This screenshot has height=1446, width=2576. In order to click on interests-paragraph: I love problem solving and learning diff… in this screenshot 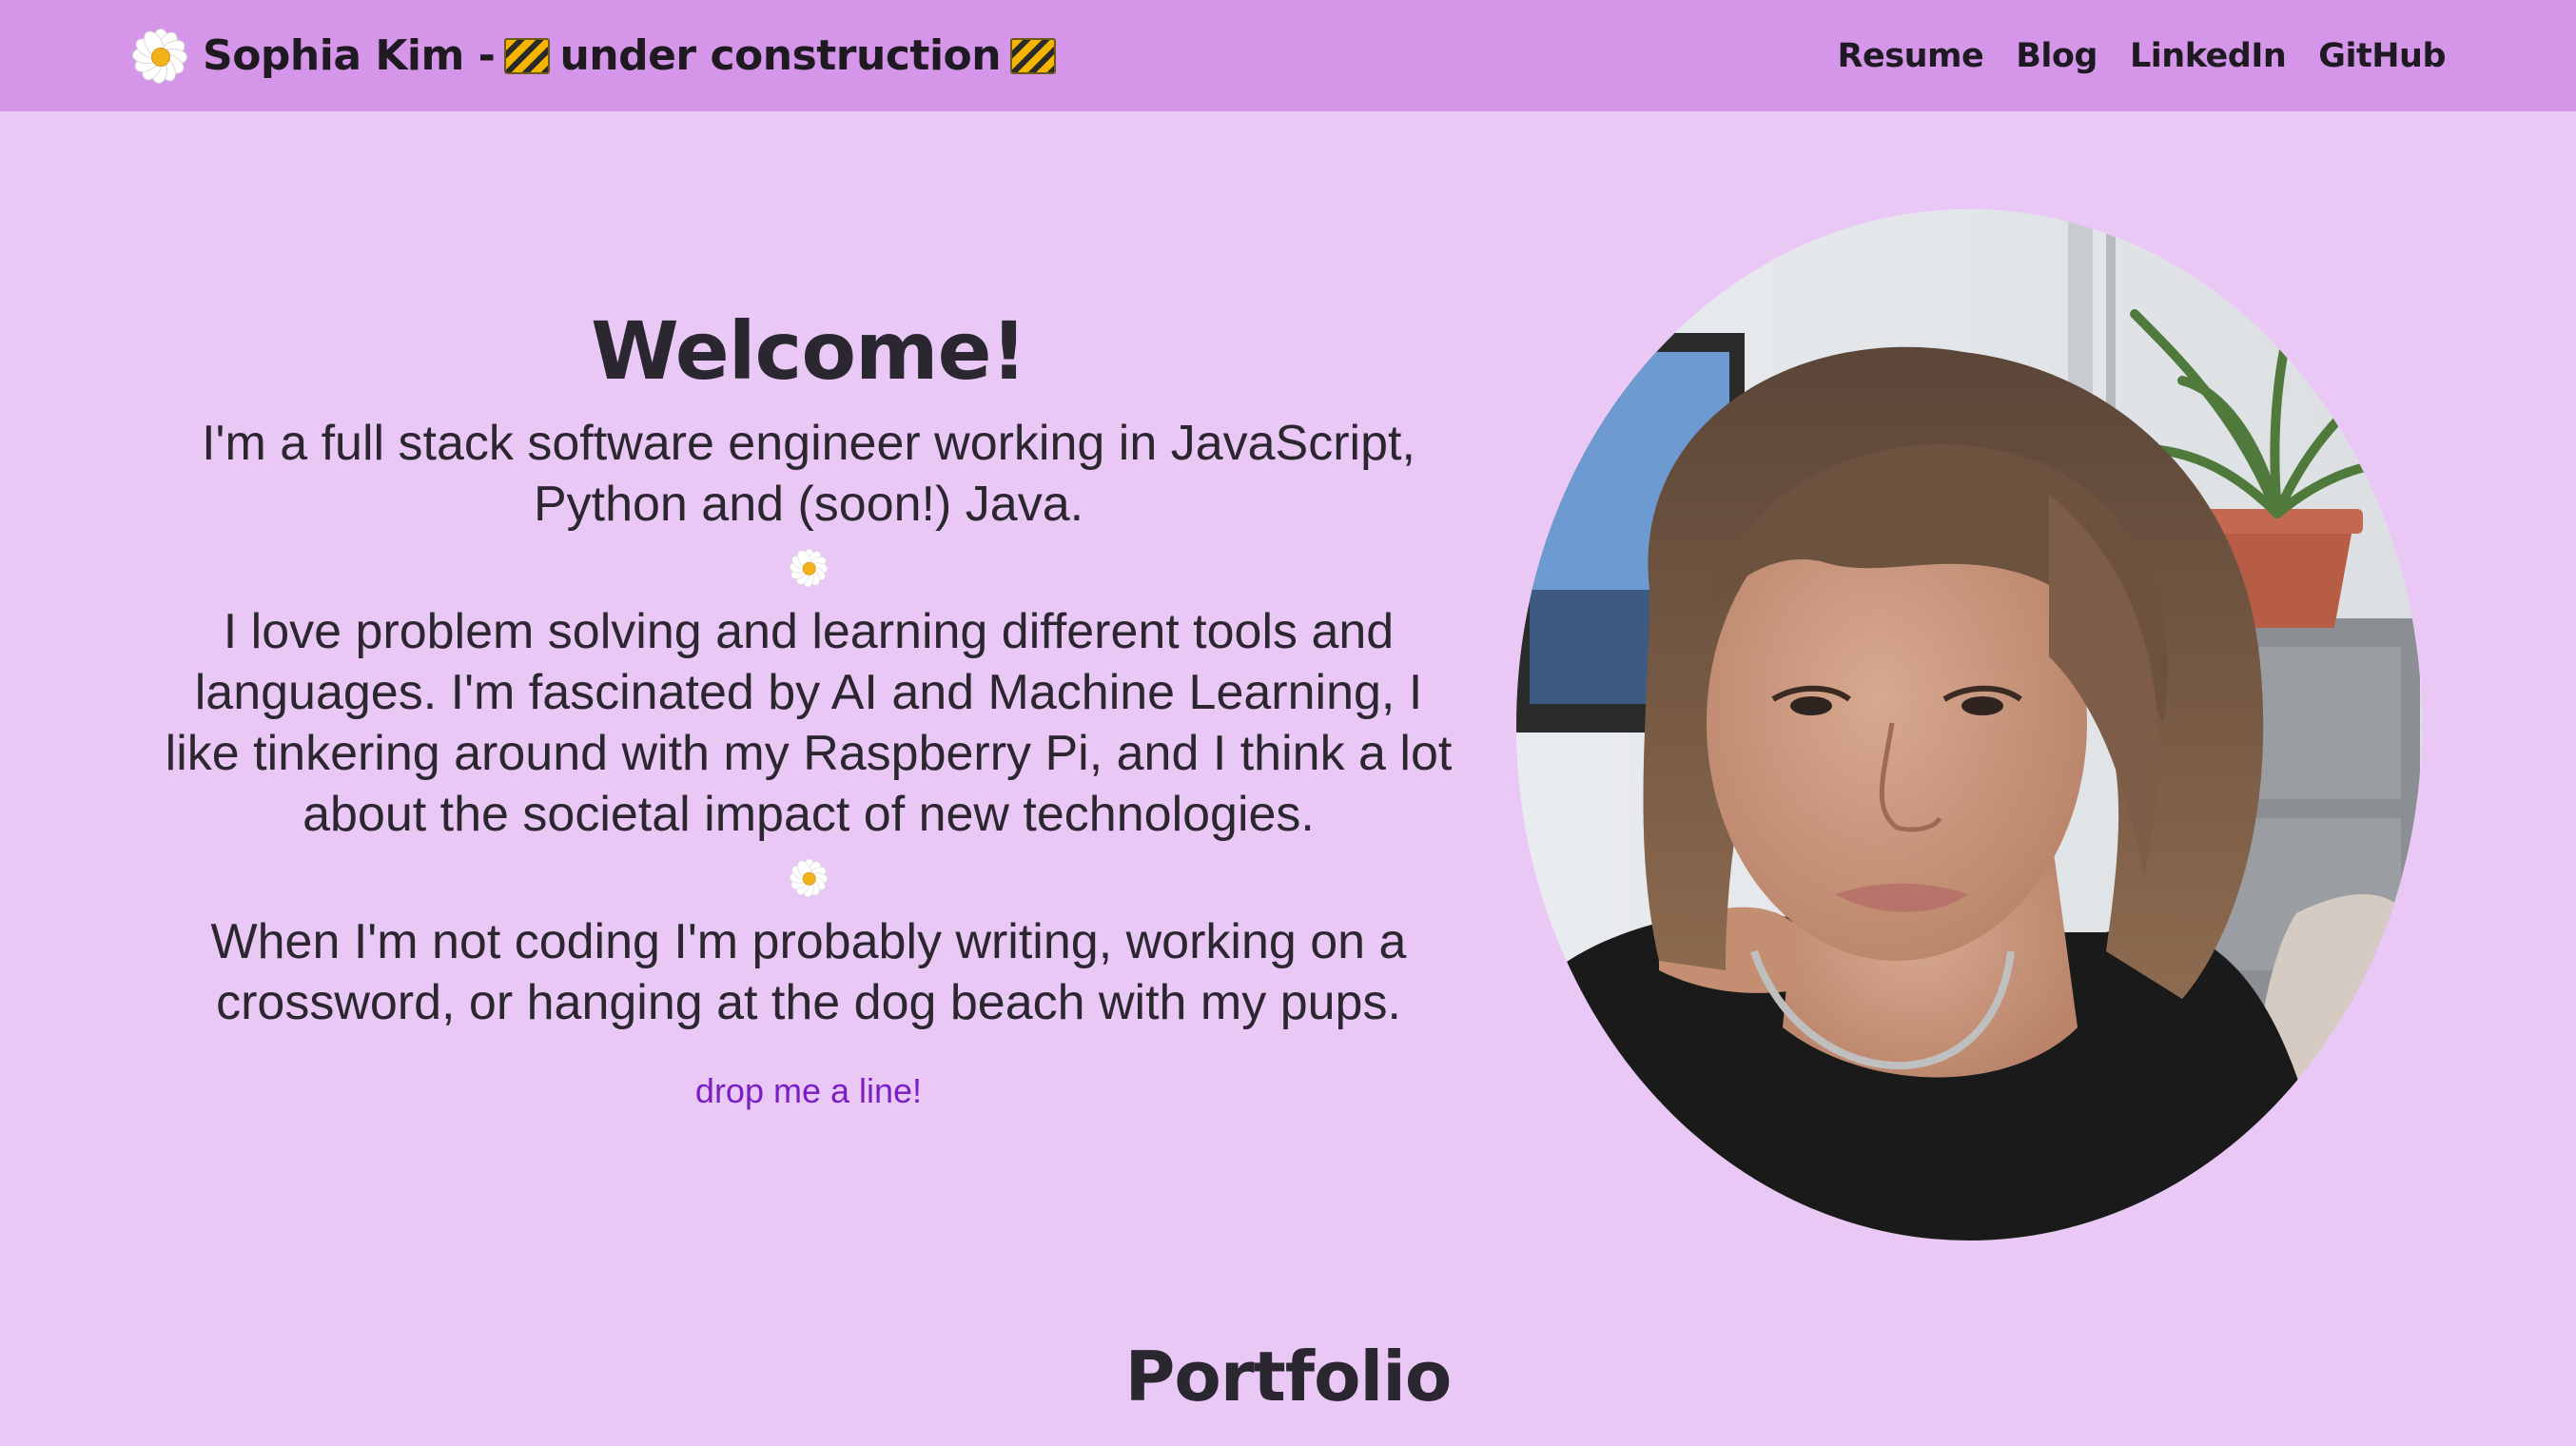, I will do `click(809, 723)`.